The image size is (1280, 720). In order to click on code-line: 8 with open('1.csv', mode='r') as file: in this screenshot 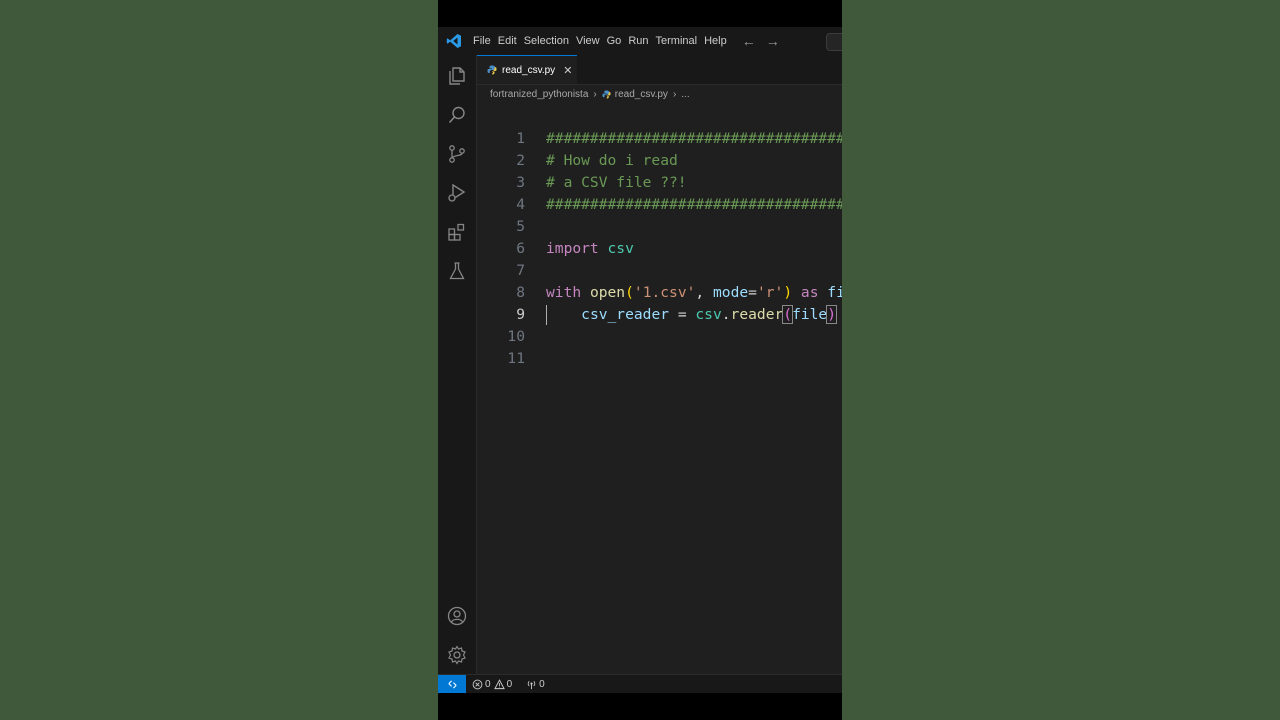, I will do `click(659, 293)`.